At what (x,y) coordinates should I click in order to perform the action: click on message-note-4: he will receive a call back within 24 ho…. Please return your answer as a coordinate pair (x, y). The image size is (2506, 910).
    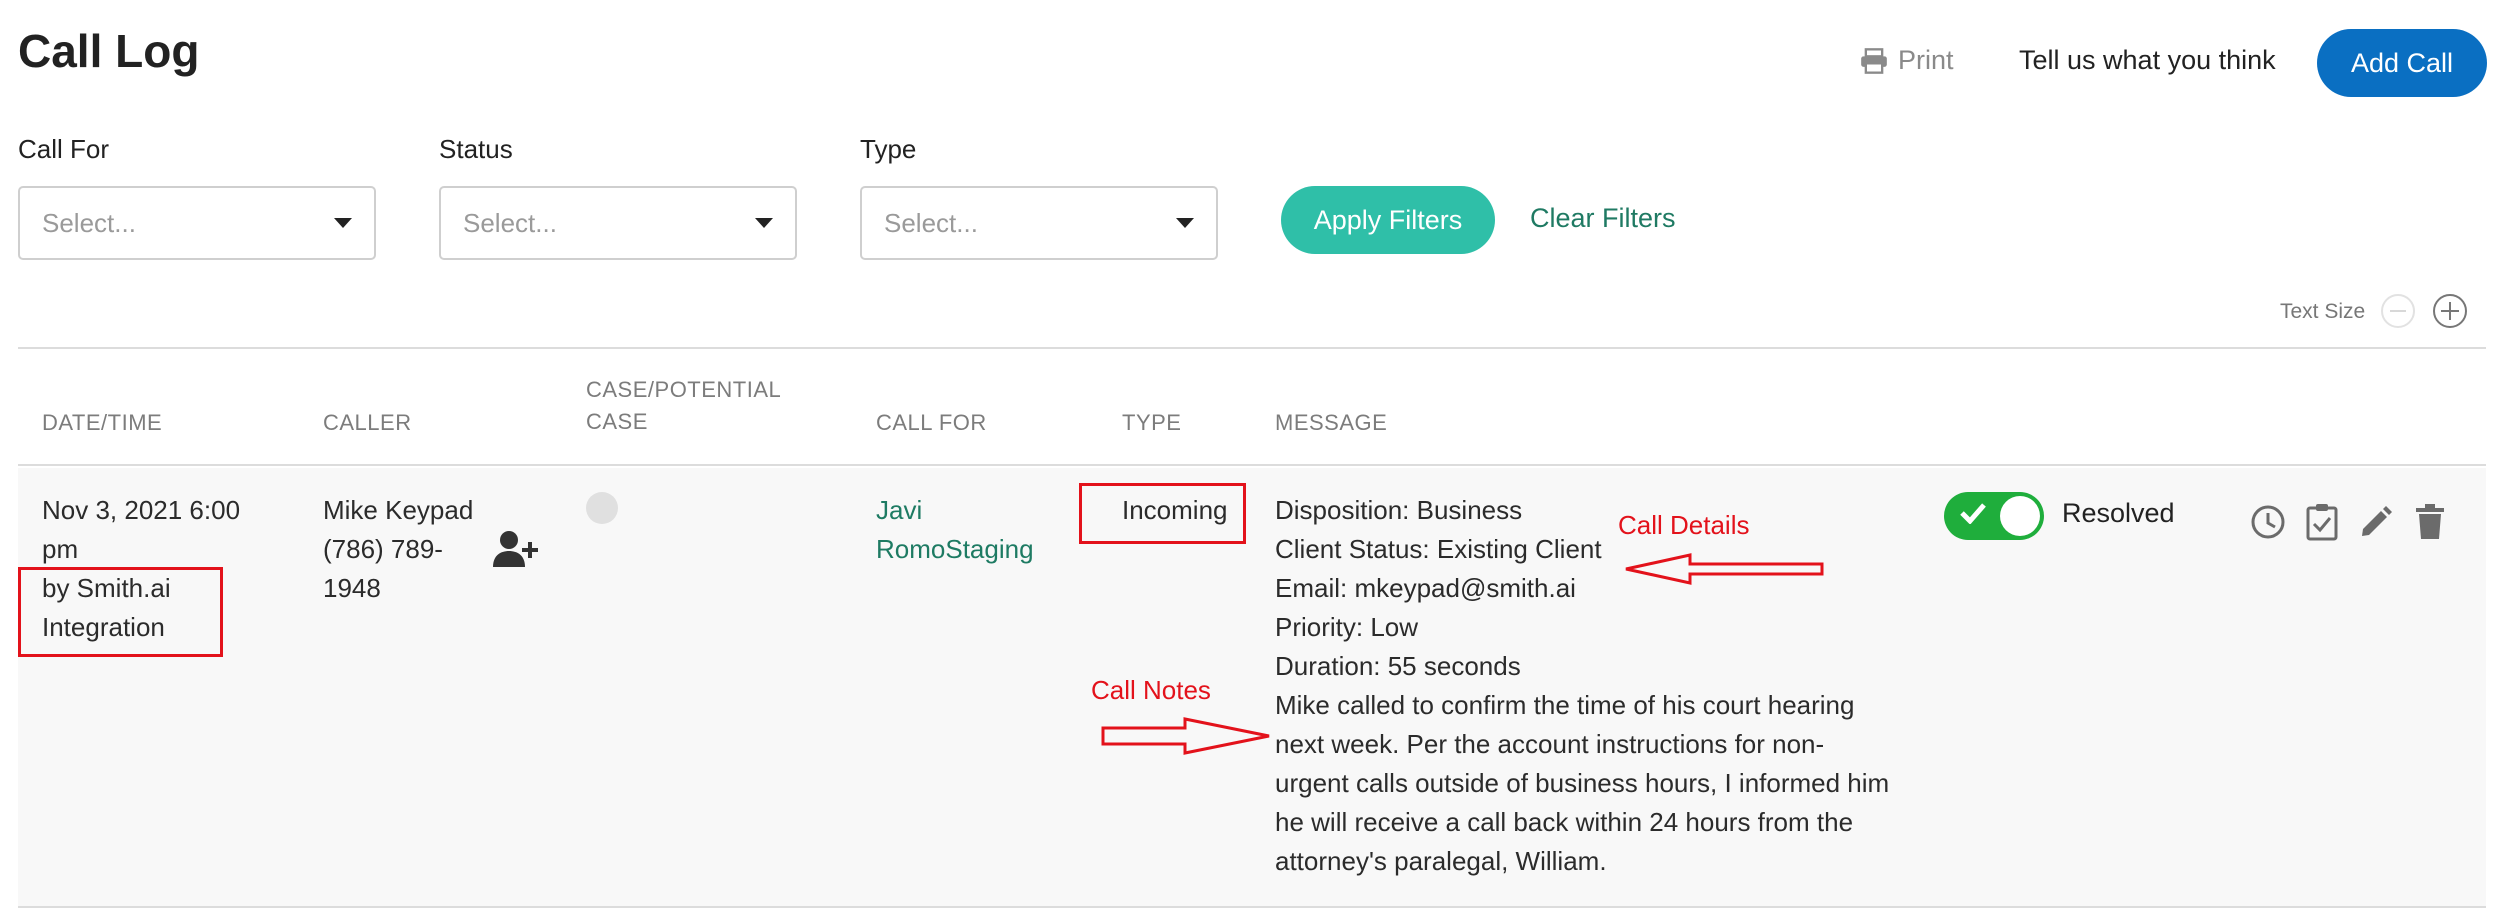
    Looking at the image, I should click on (1564, 822).